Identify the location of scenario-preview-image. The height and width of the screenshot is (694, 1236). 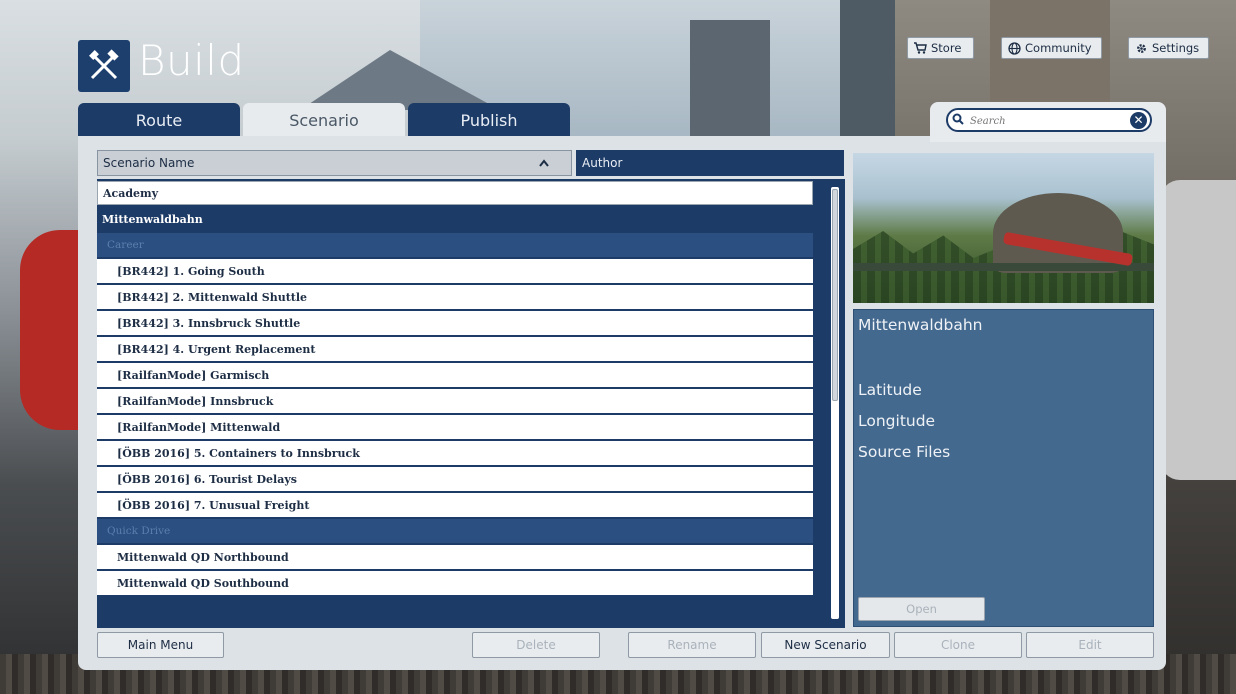
(1003, 228).